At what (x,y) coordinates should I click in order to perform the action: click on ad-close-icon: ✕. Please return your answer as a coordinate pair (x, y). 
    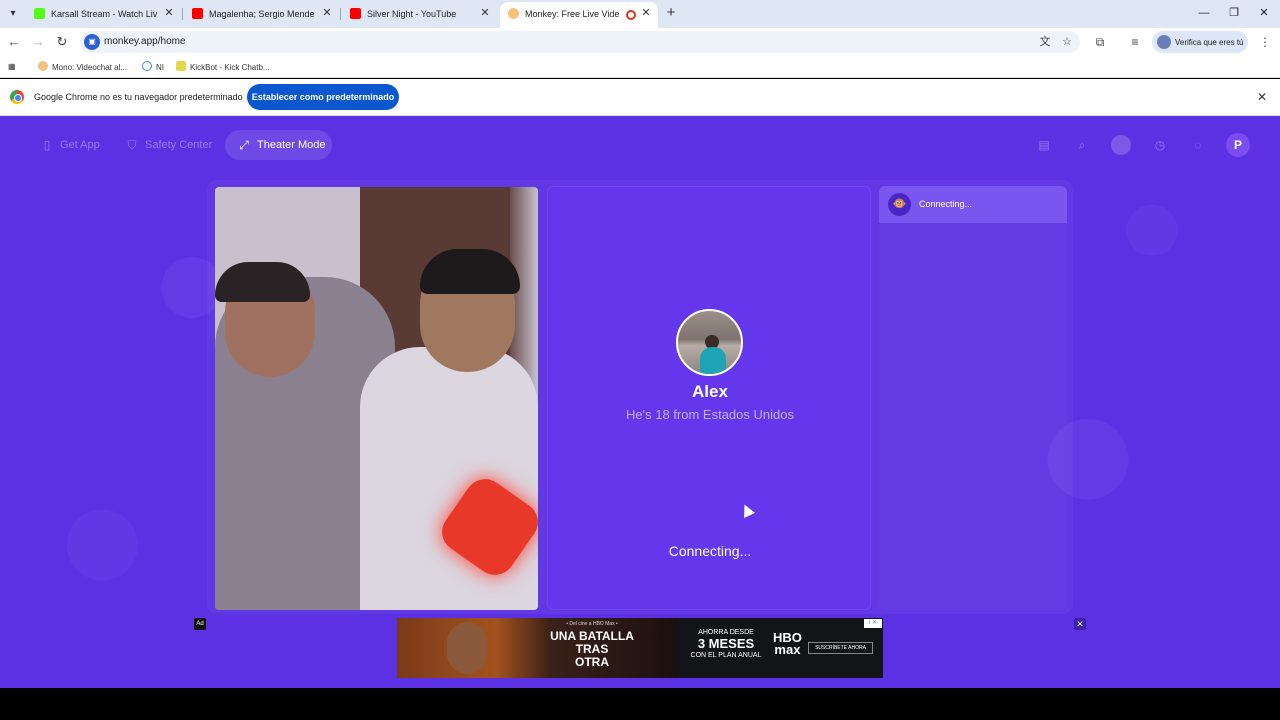
    Looking at the image, I should click on (1080, 624).